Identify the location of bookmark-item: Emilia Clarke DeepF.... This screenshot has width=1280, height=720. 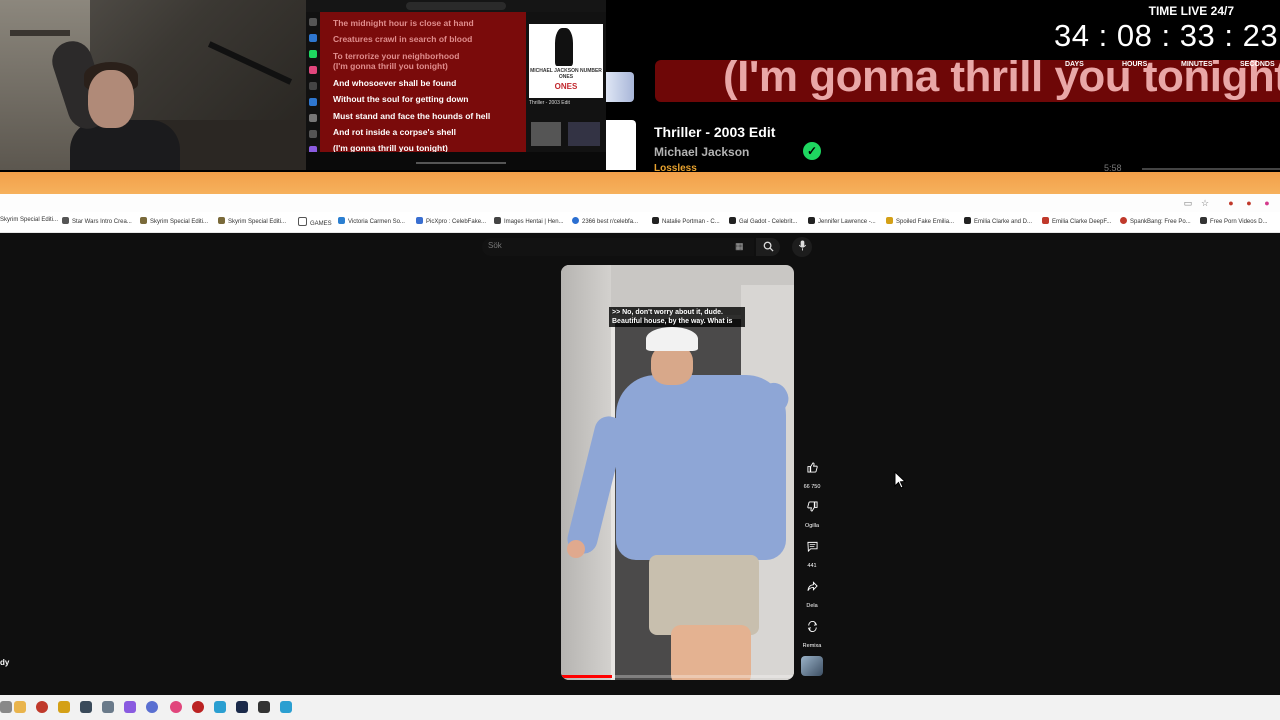
(1076, 221).